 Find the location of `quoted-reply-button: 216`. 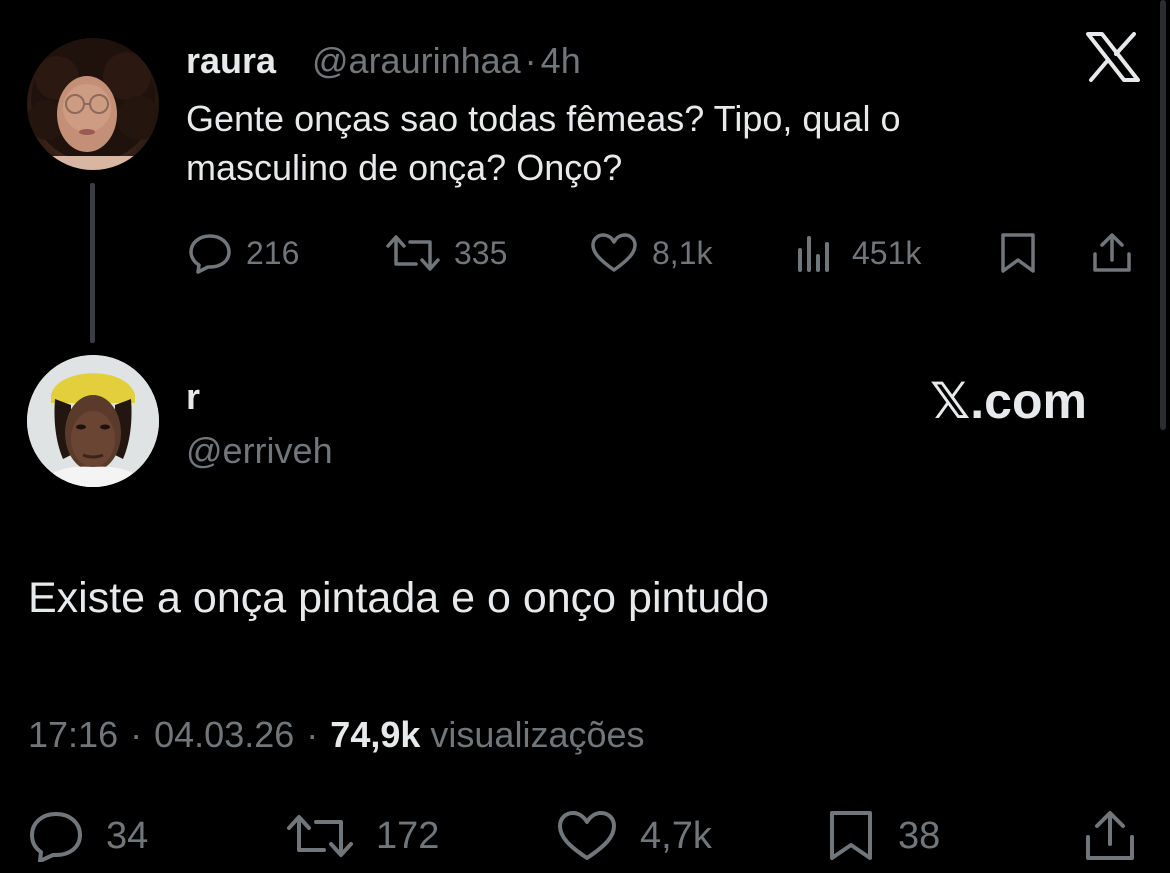

quoted-reply-button: 216 is located at coordinates (243, 253).